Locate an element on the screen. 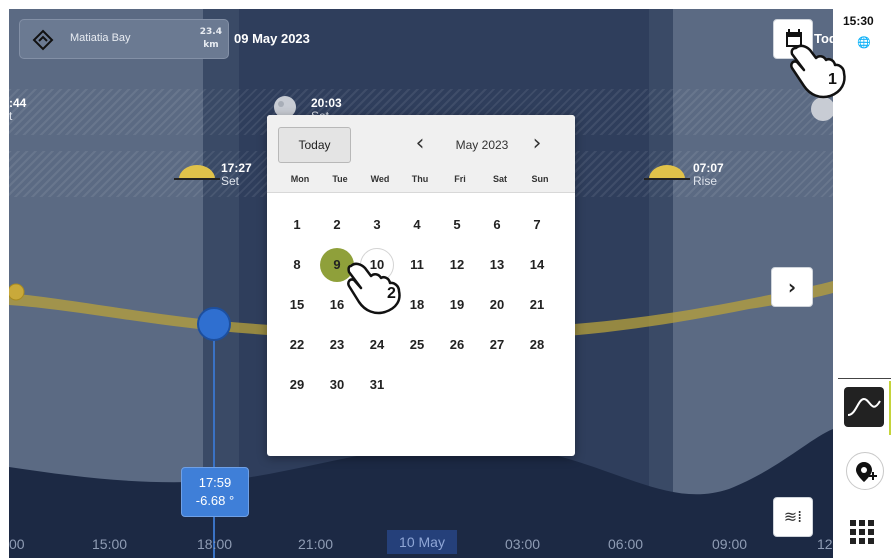  axis-label: 00 is located at coordinates (17, 544).